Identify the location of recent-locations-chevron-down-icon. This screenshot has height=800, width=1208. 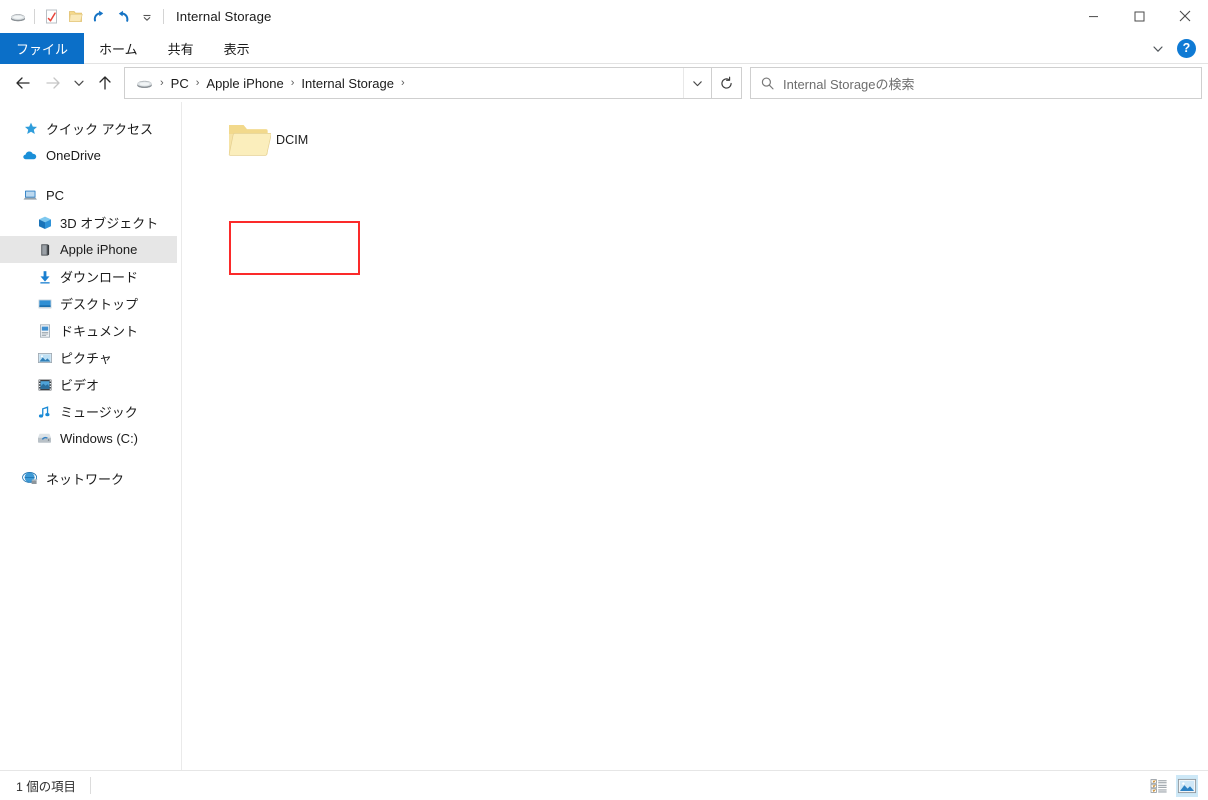
(79, 83).